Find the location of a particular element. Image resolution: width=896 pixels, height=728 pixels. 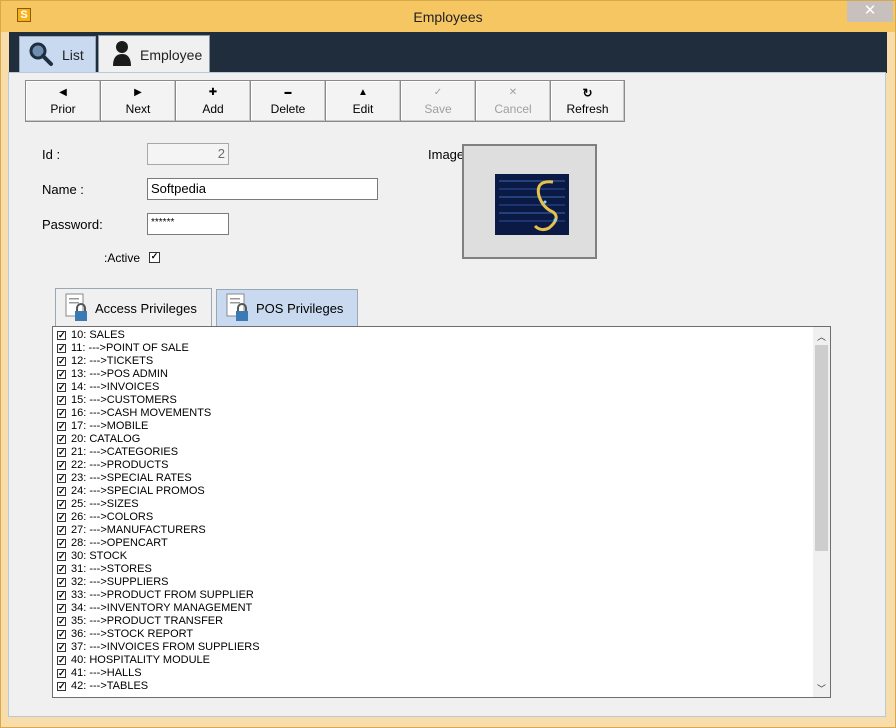

privilege-item: ✓ 30: STOCK is located at coordinates (158, 556).